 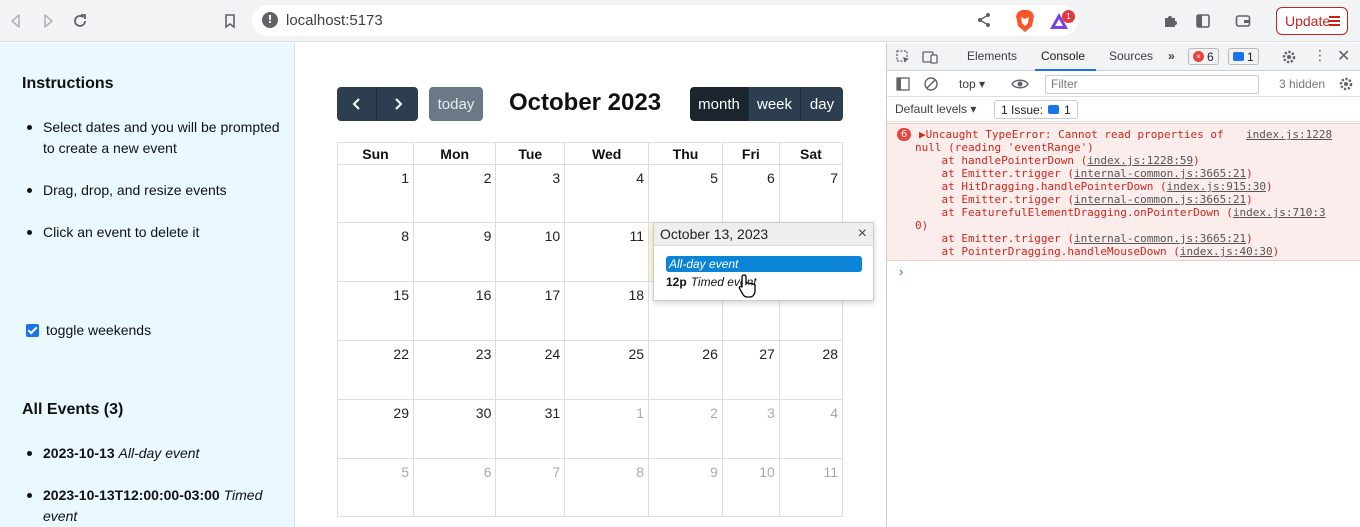 I want to click on view-week-button: week, so click(x=775, y=104).